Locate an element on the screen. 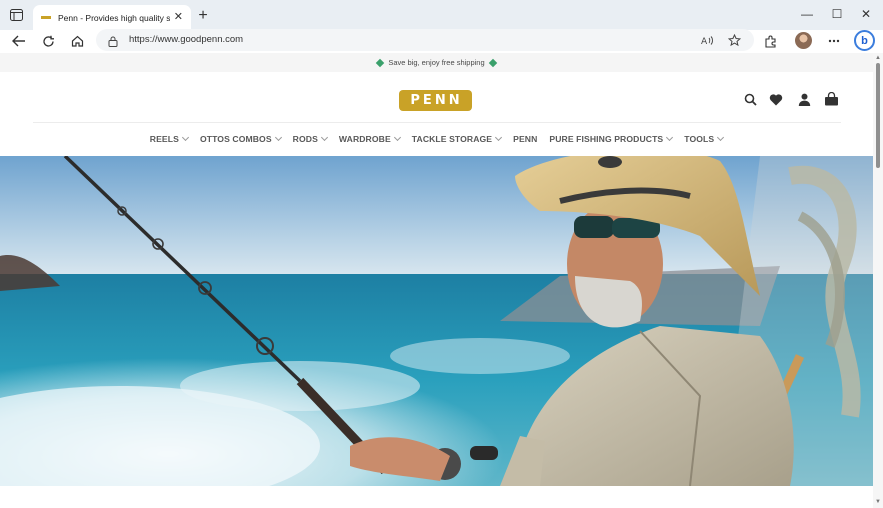 Image resolution: width=883 pixels, height=508 pixels. nav-item-tackle-storage: TACKLE STORAGE is located at coordinates (457, 139).